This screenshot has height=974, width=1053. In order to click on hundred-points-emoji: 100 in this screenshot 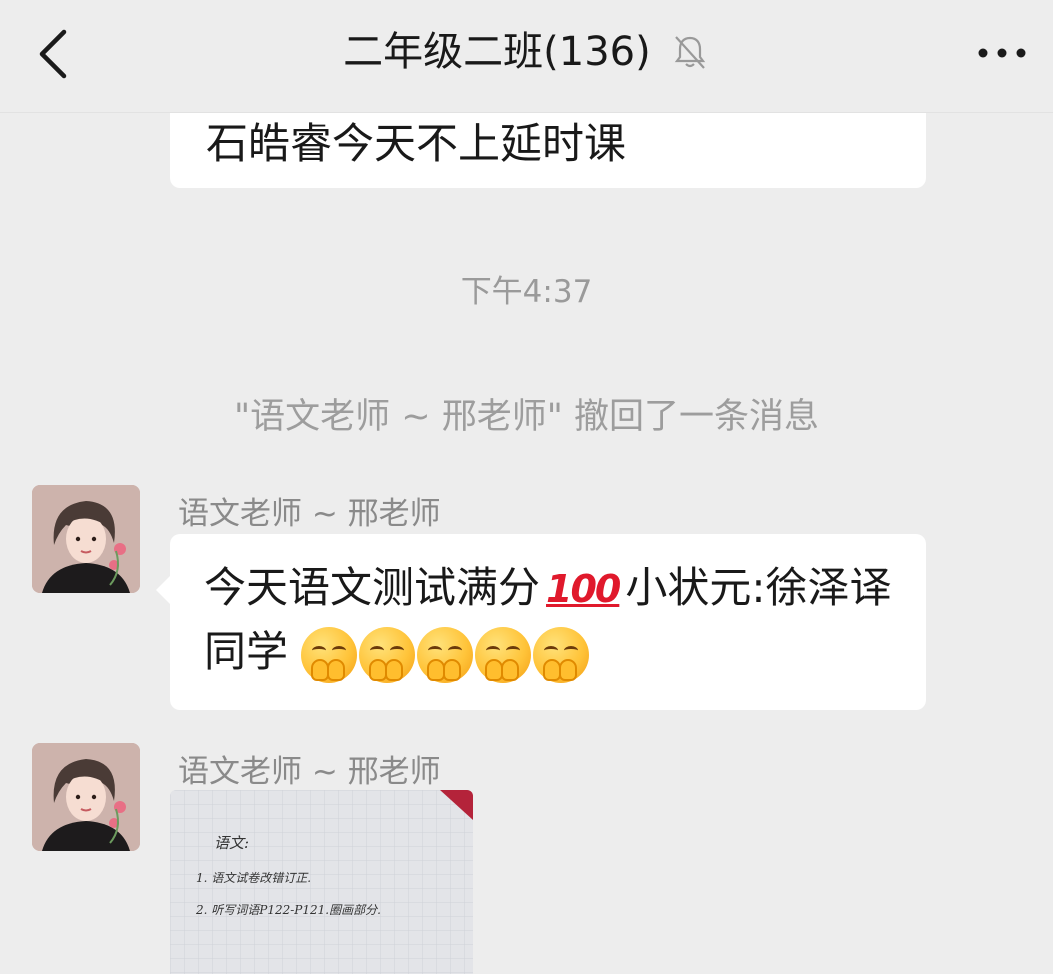, I will do `click(583, 589)`.